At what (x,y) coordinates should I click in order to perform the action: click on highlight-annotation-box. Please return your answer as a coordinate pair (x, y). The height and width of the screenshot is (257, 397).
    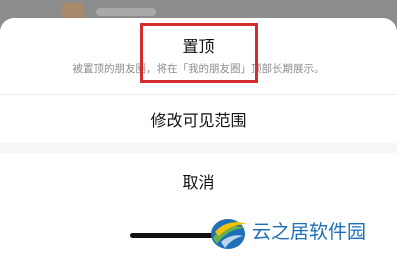
    Looking at the image, I should click on (199, 53).